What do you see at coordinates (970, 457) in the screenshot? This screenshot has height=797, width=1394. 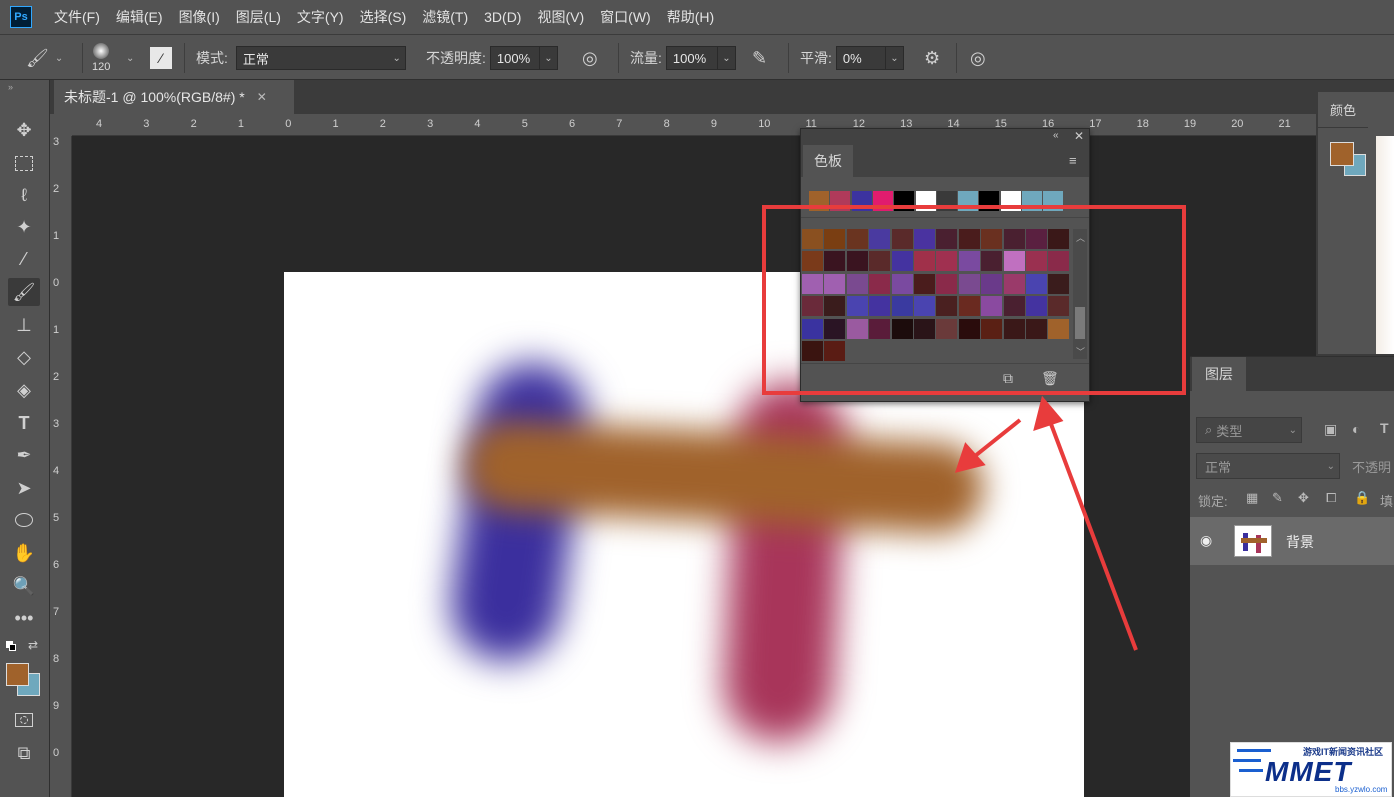 I see `arrow-head-left` at bounding box center [970, 457].